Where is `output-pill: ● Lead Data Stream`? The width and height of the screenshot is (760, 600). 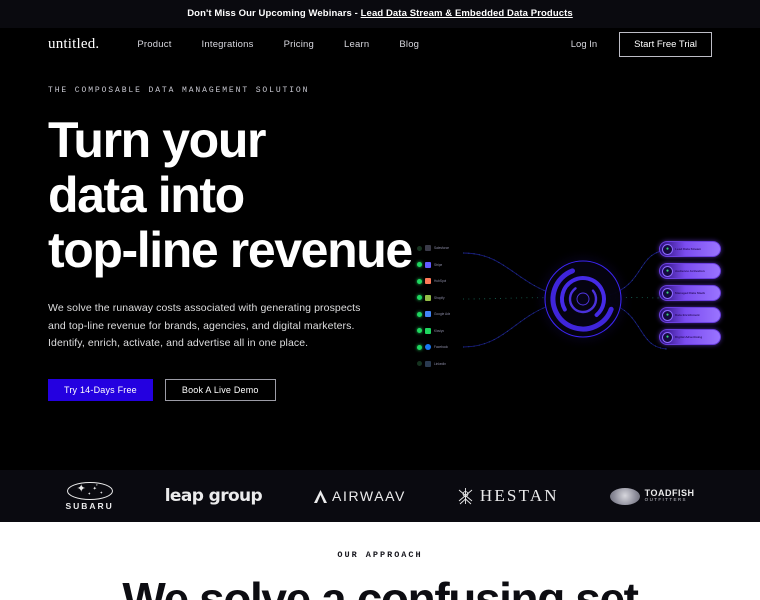 output-pill: ● Lead Data Stream is located at coordinates (690, 249).